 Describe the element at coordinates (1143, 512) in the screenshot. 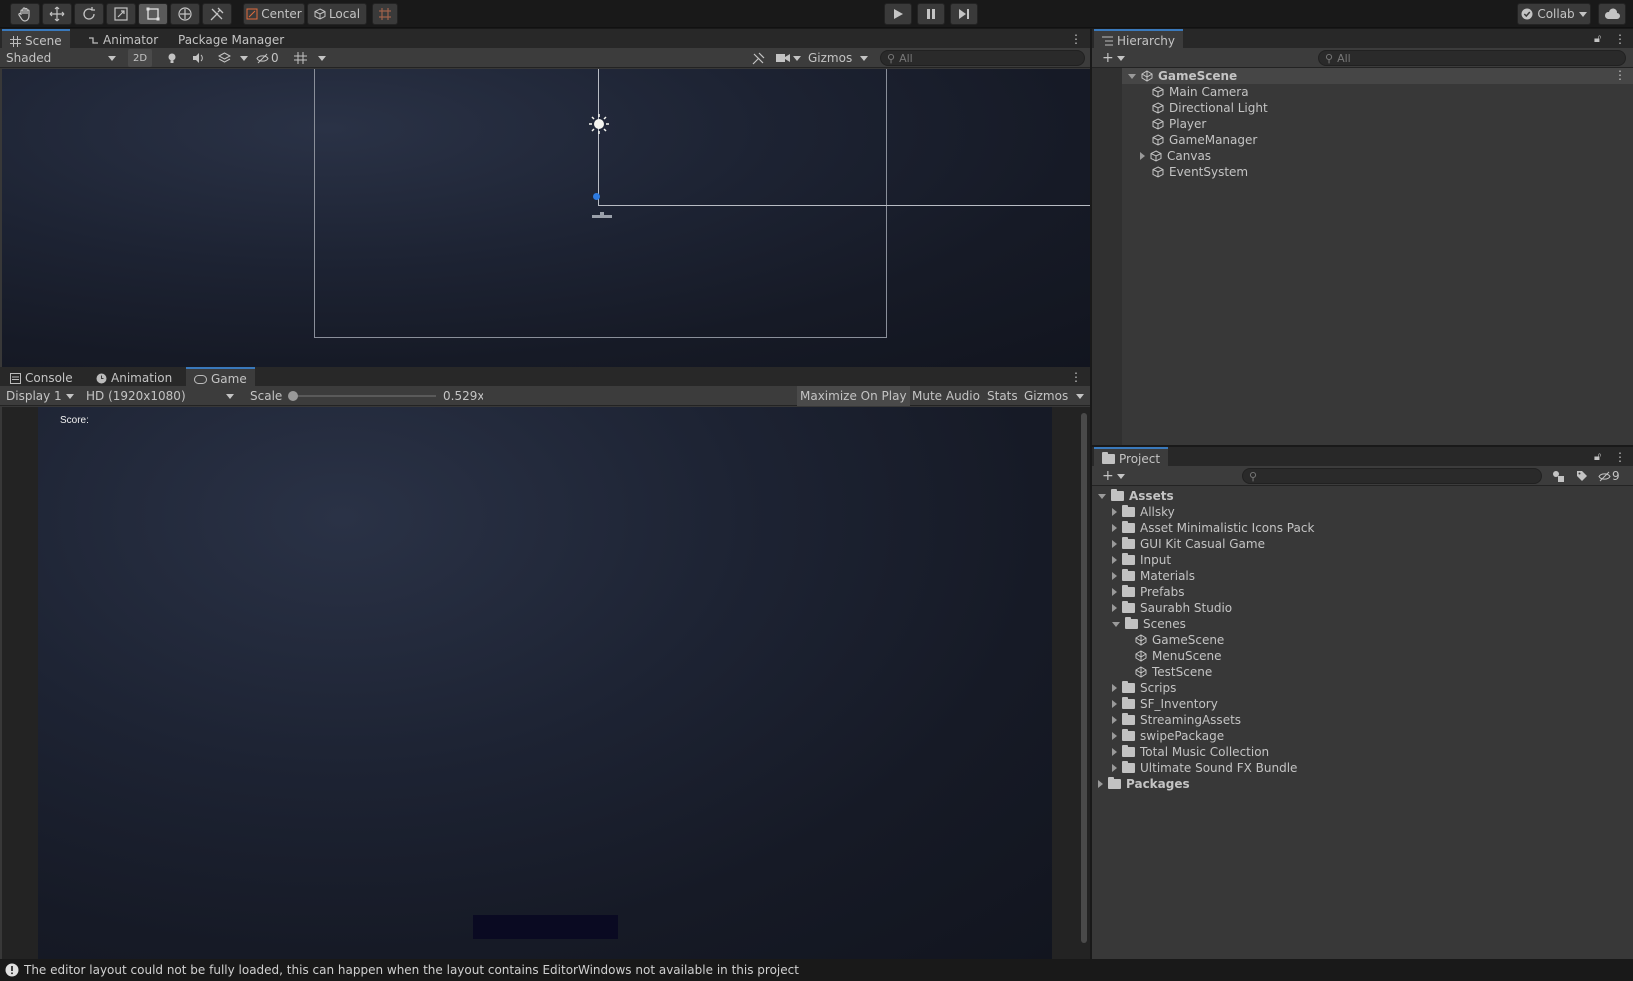

I see `project-folder-allsky: Allsky` at that location.